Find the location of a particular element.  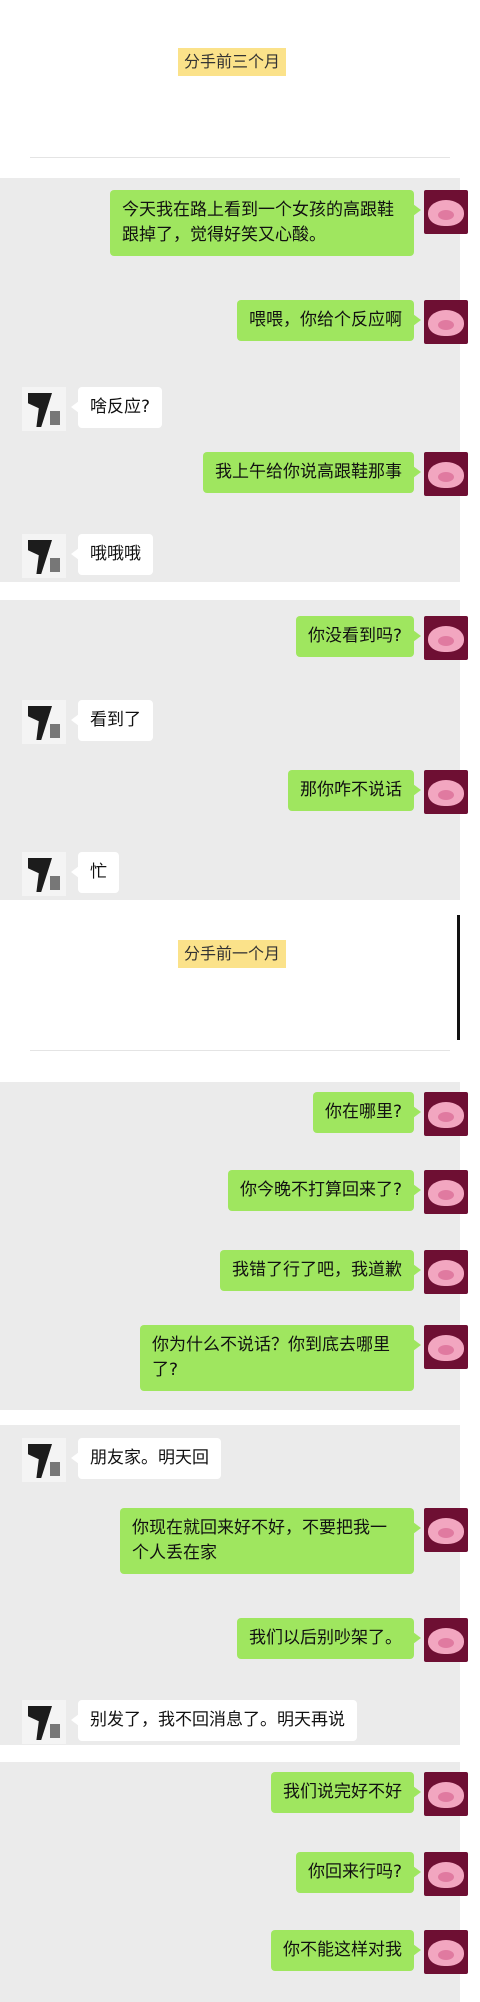

section-tag: 分手前一个月 is located at coordinates (232, 954).